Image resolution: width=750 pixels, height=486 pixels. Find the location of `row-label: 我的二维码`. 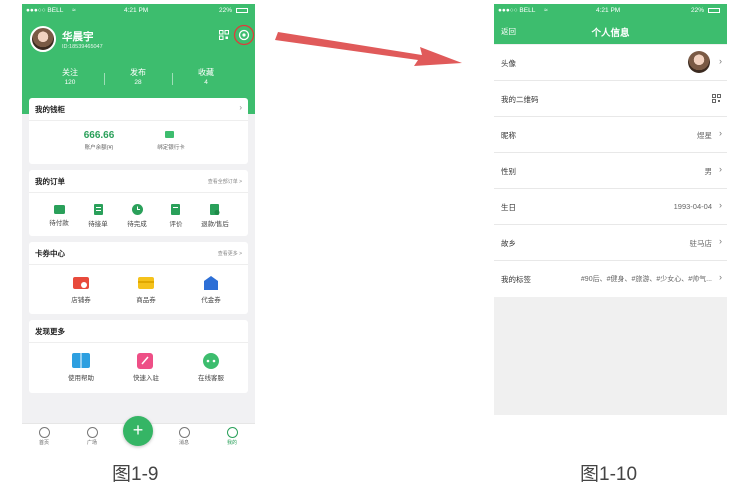

row-label: 我的二维码 is located at coordinates (520, 99).